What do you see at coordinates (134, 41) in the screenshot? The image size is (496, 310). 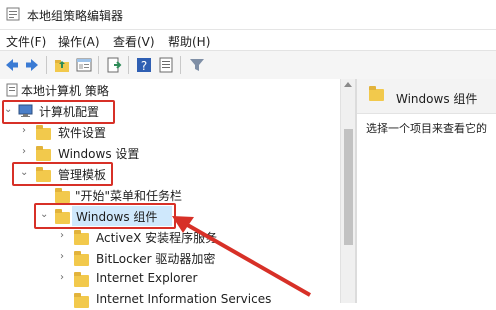 I see `menu-view: 查看(V)` at bounding box center [134, 41].